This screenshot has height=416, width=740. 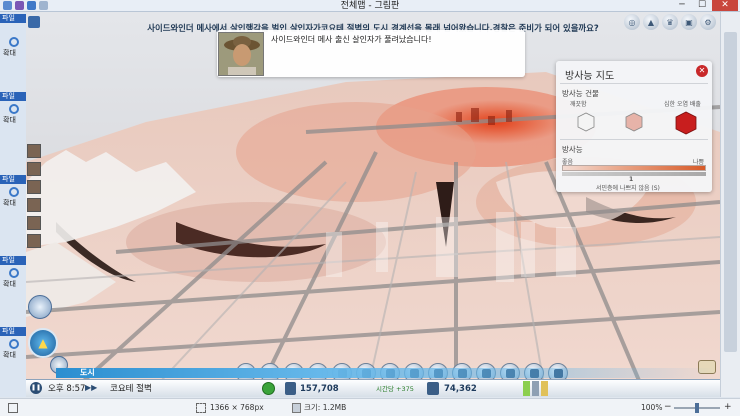 What do you see at coordinates (395, 389) in the screenshot?
I see `hourly-income: 시간당 +375` at bounding box center [395, 389].